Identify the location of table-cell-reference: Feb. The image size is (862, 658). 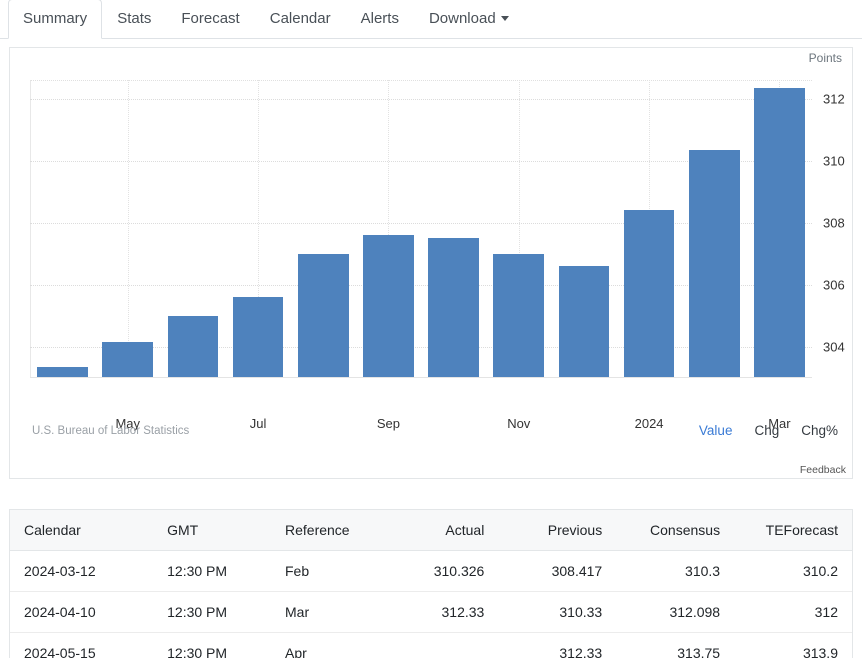
(330, 571).